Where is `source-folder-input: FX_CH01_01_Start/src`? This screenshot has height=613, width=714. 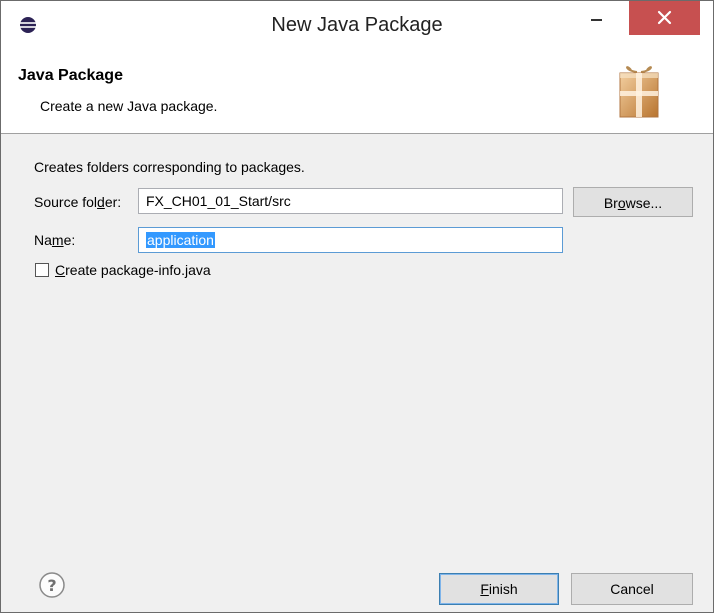 source-folder-input: FX_CH01_01_Start/src is located at coordinates (350, 201).